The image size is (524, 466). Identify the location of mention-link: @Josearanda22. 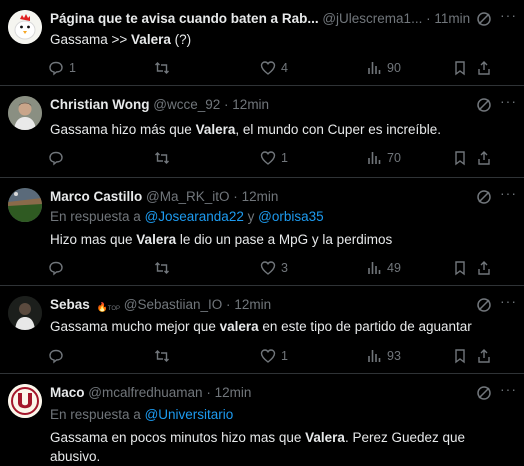
(194, 216).